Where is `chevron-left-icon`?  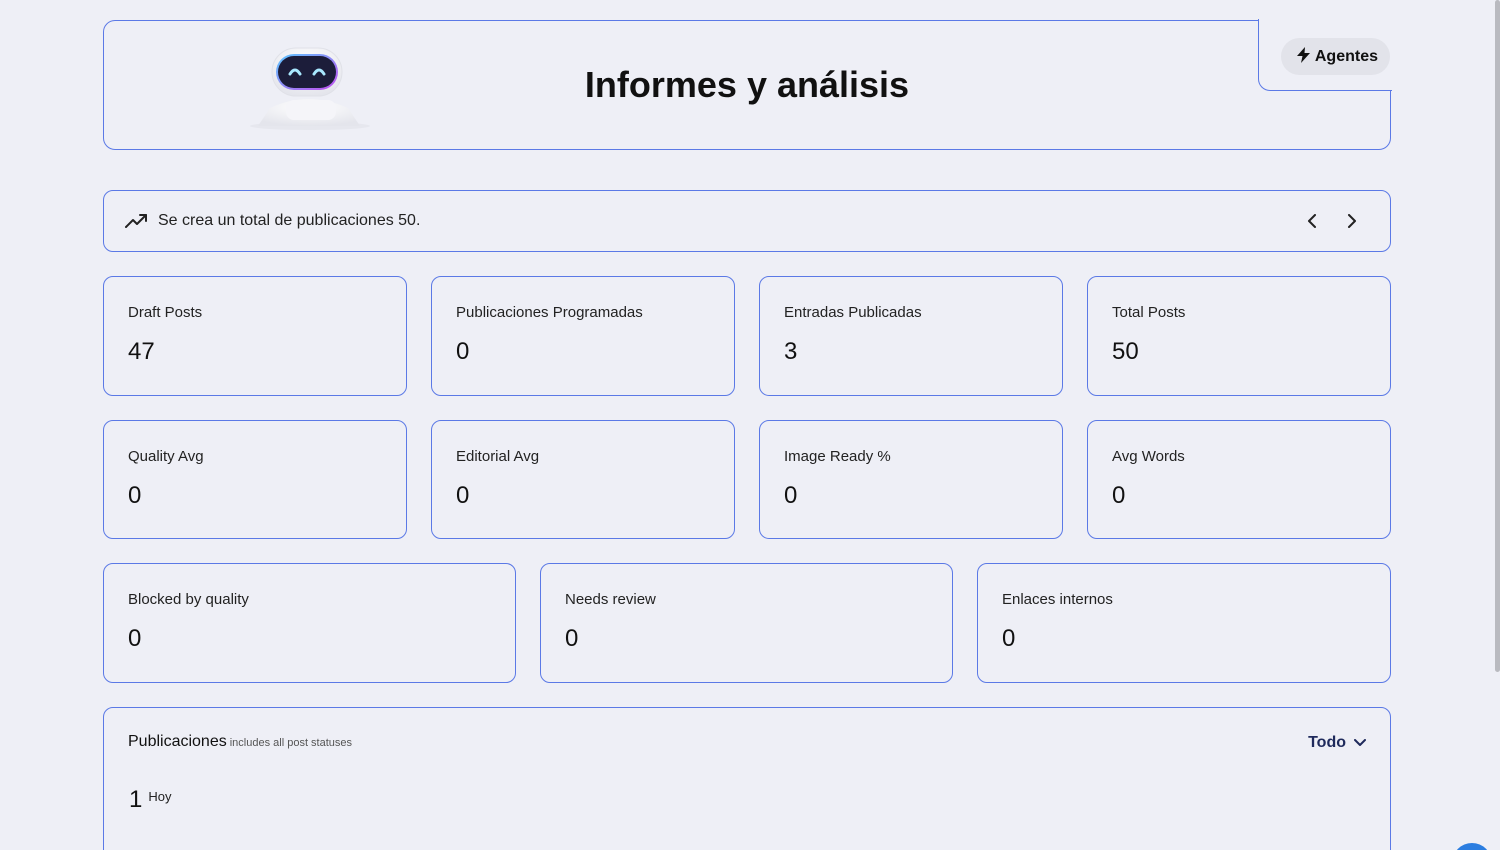
chevron-left-icon is located at coordinates (1312, 221).